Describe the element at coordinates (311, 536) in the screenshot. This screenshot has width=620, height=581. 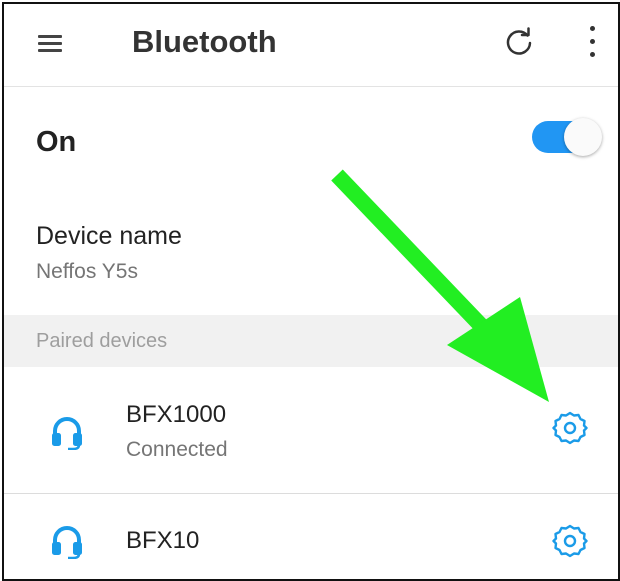
I see `paired-device-row: BFX10` at that location.